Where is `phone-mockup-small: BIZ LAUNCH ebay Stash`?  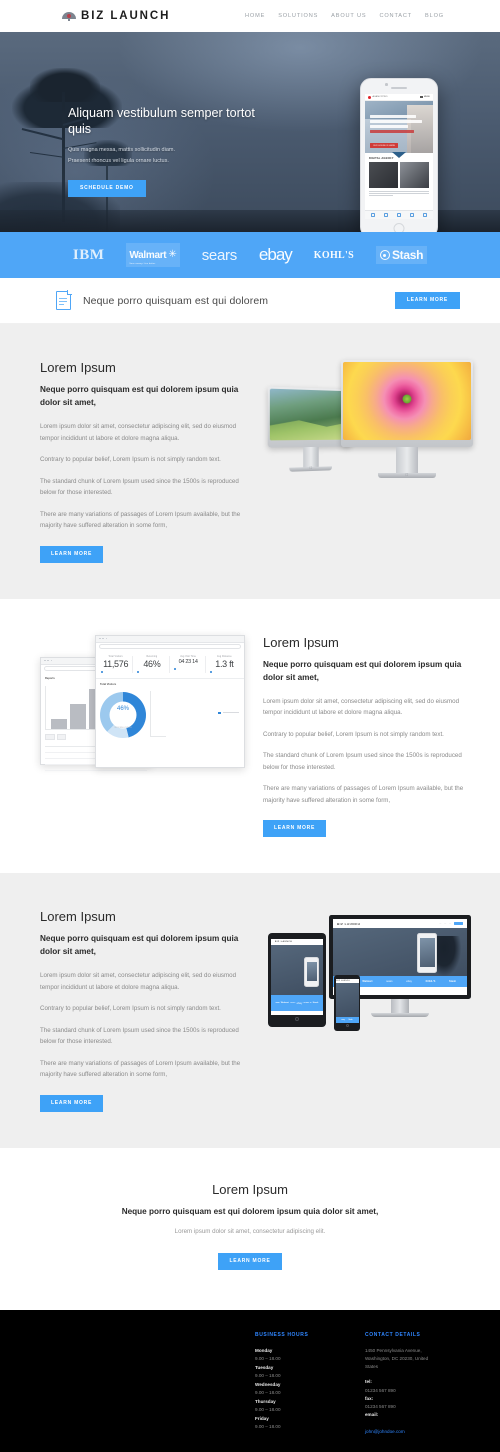
phone-mockup-small: BIZ LAUNCH ebay Stash is located at coordinates (347, 1003).